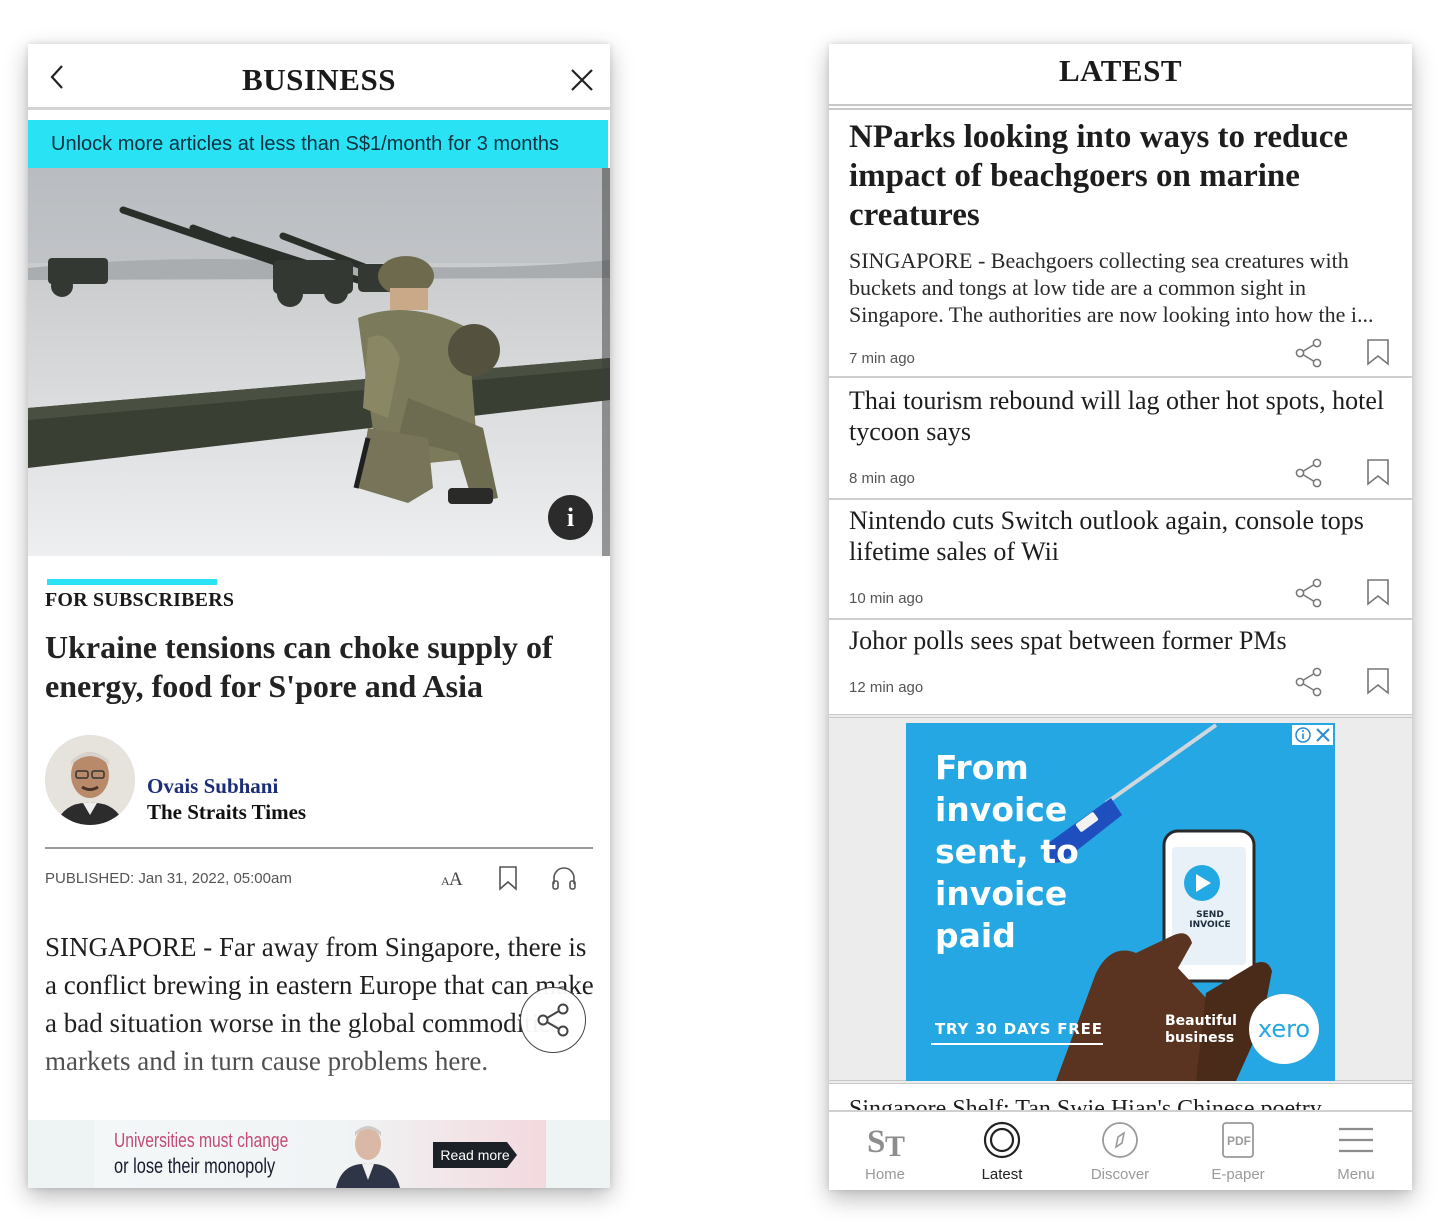  I want to click on for-subscribers-label: FOR SUBSCRIBERS, so click(140, 600).